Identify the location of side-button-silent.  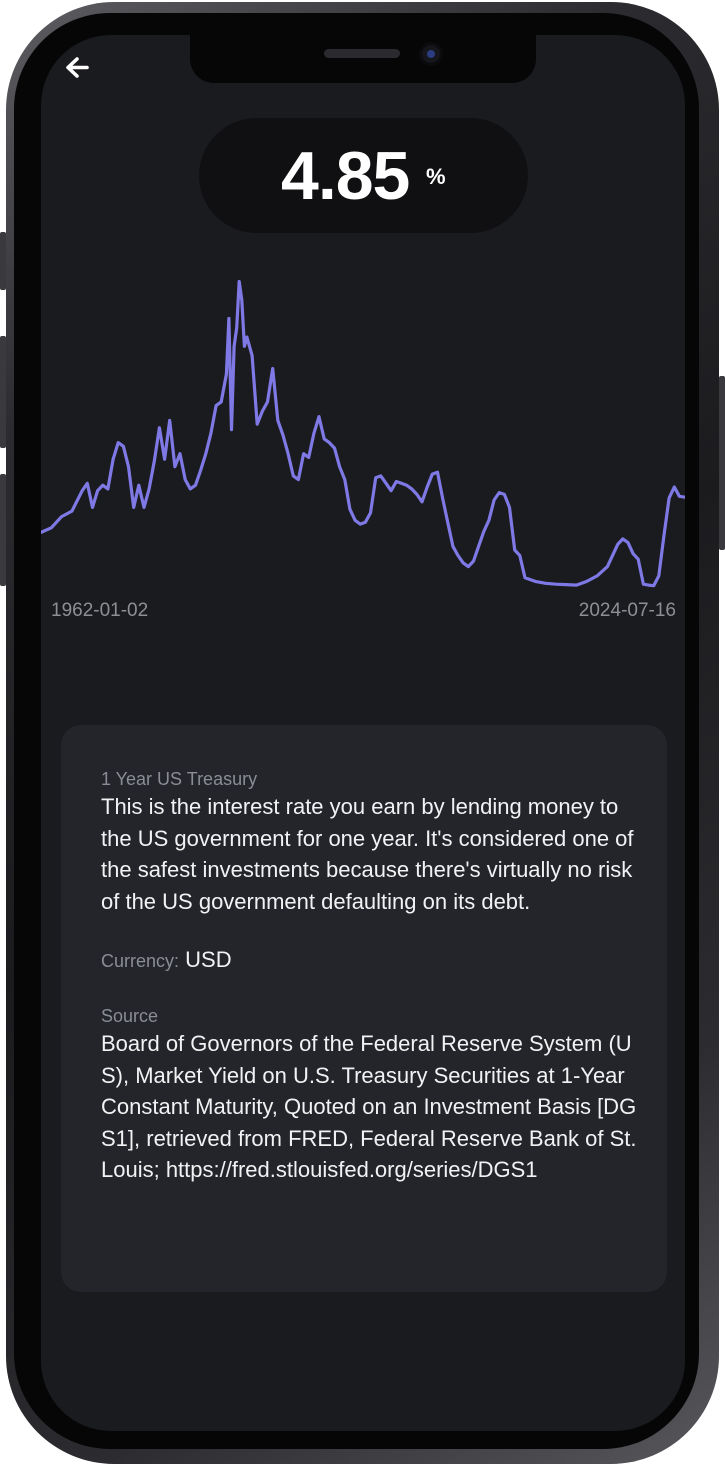
(3, 261).